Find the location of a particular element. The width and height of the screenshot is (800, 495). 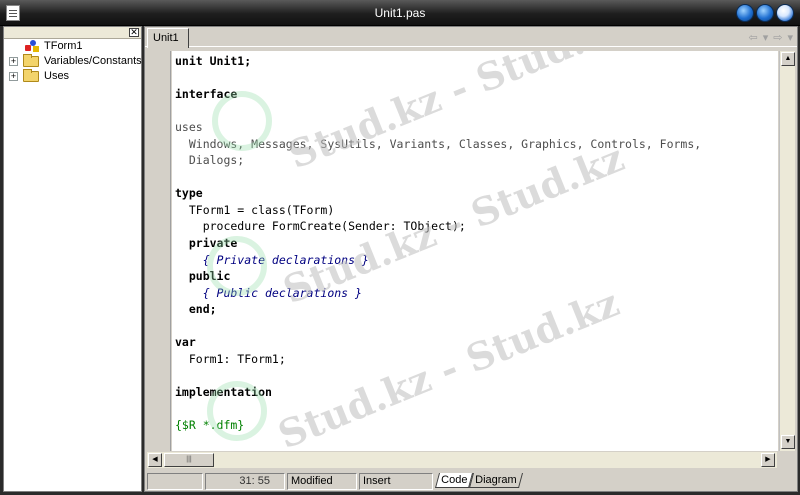

tab-code: Code is located at coordinates (454, 480).